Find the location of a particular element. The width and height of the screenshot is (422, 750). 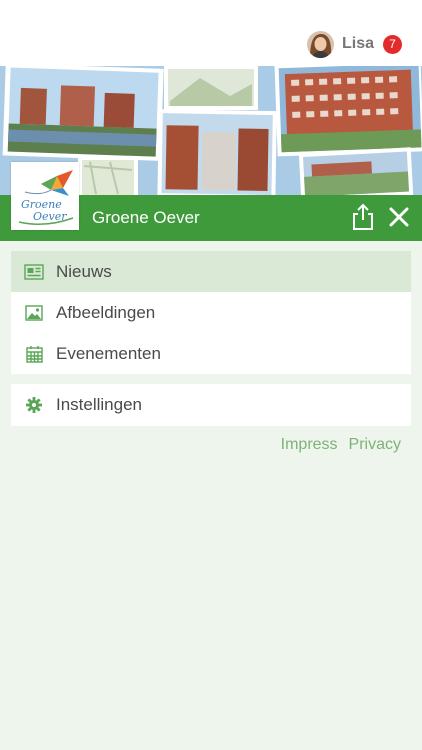

notification-badge: 7 is located at coordinates (392, 44).